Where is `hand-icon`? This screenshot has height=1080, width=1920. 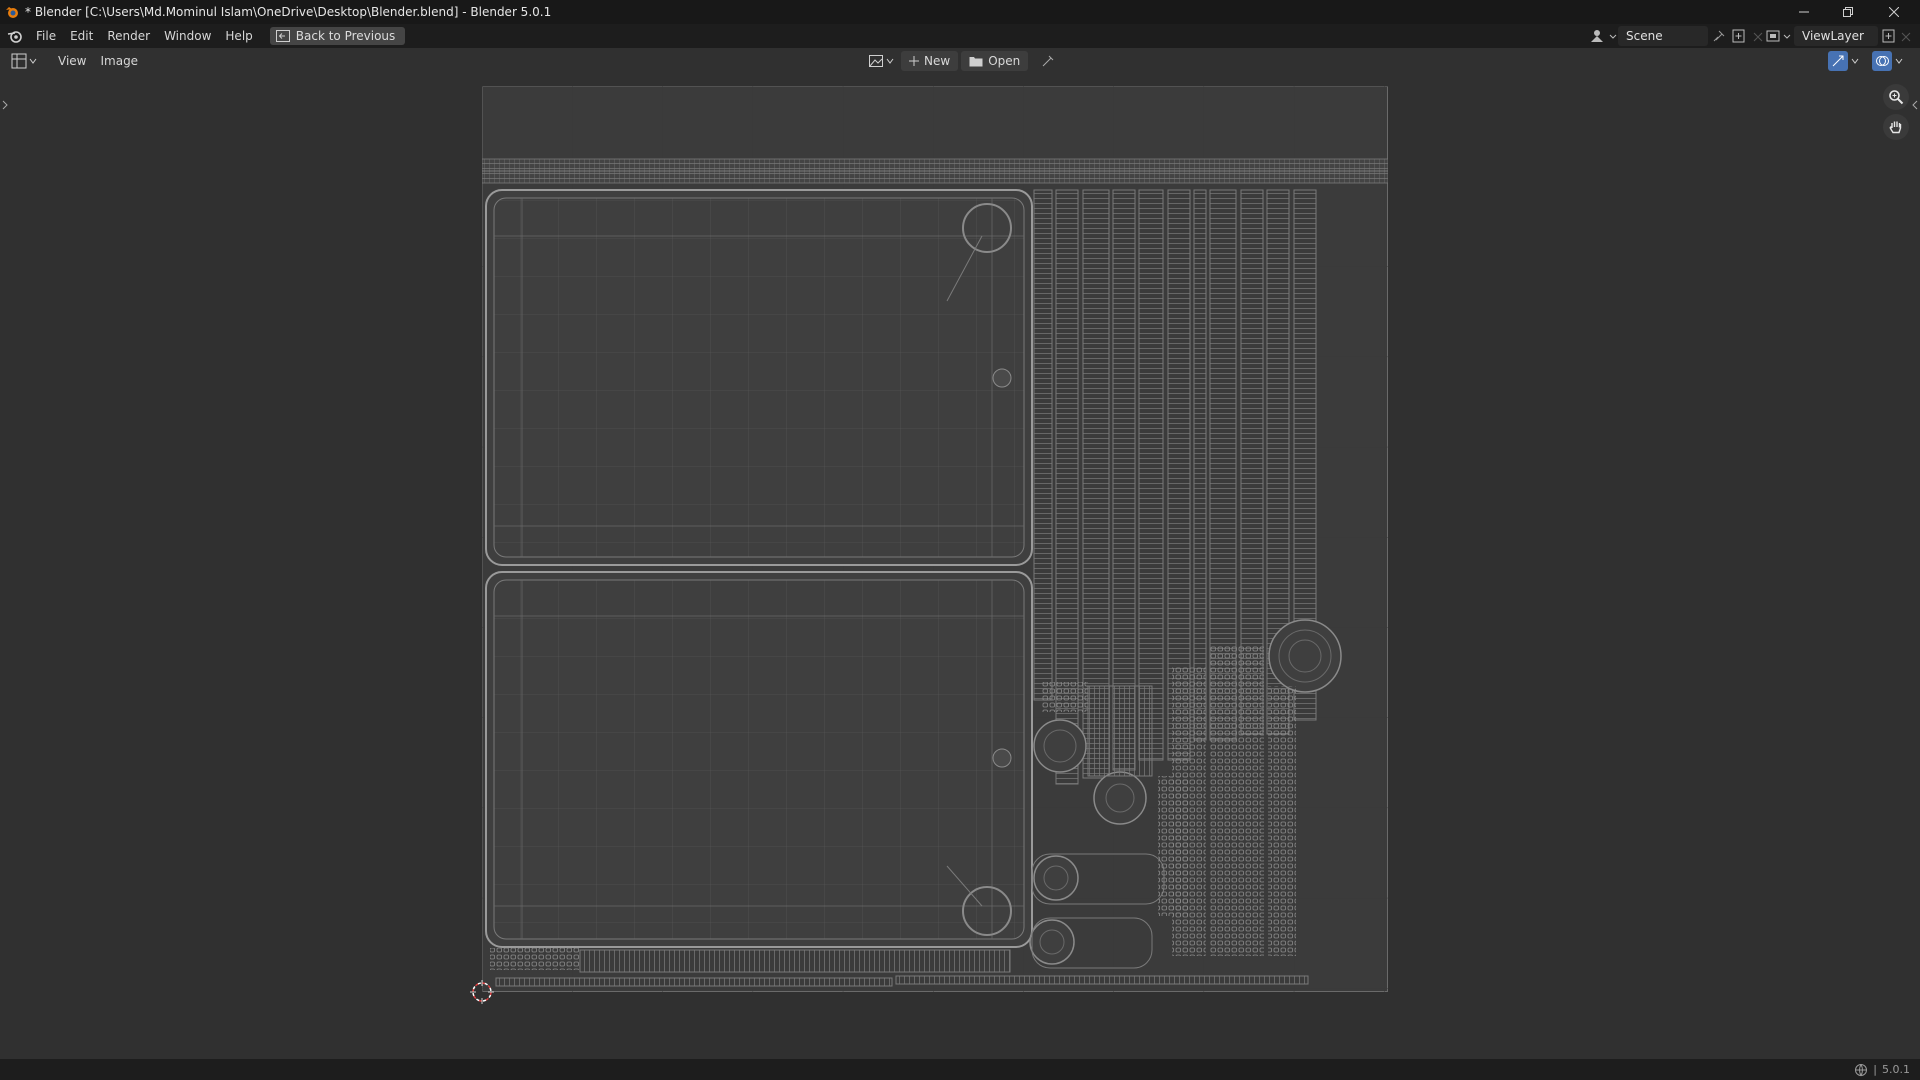 hand-icon is located at coordinates (1895, 127).